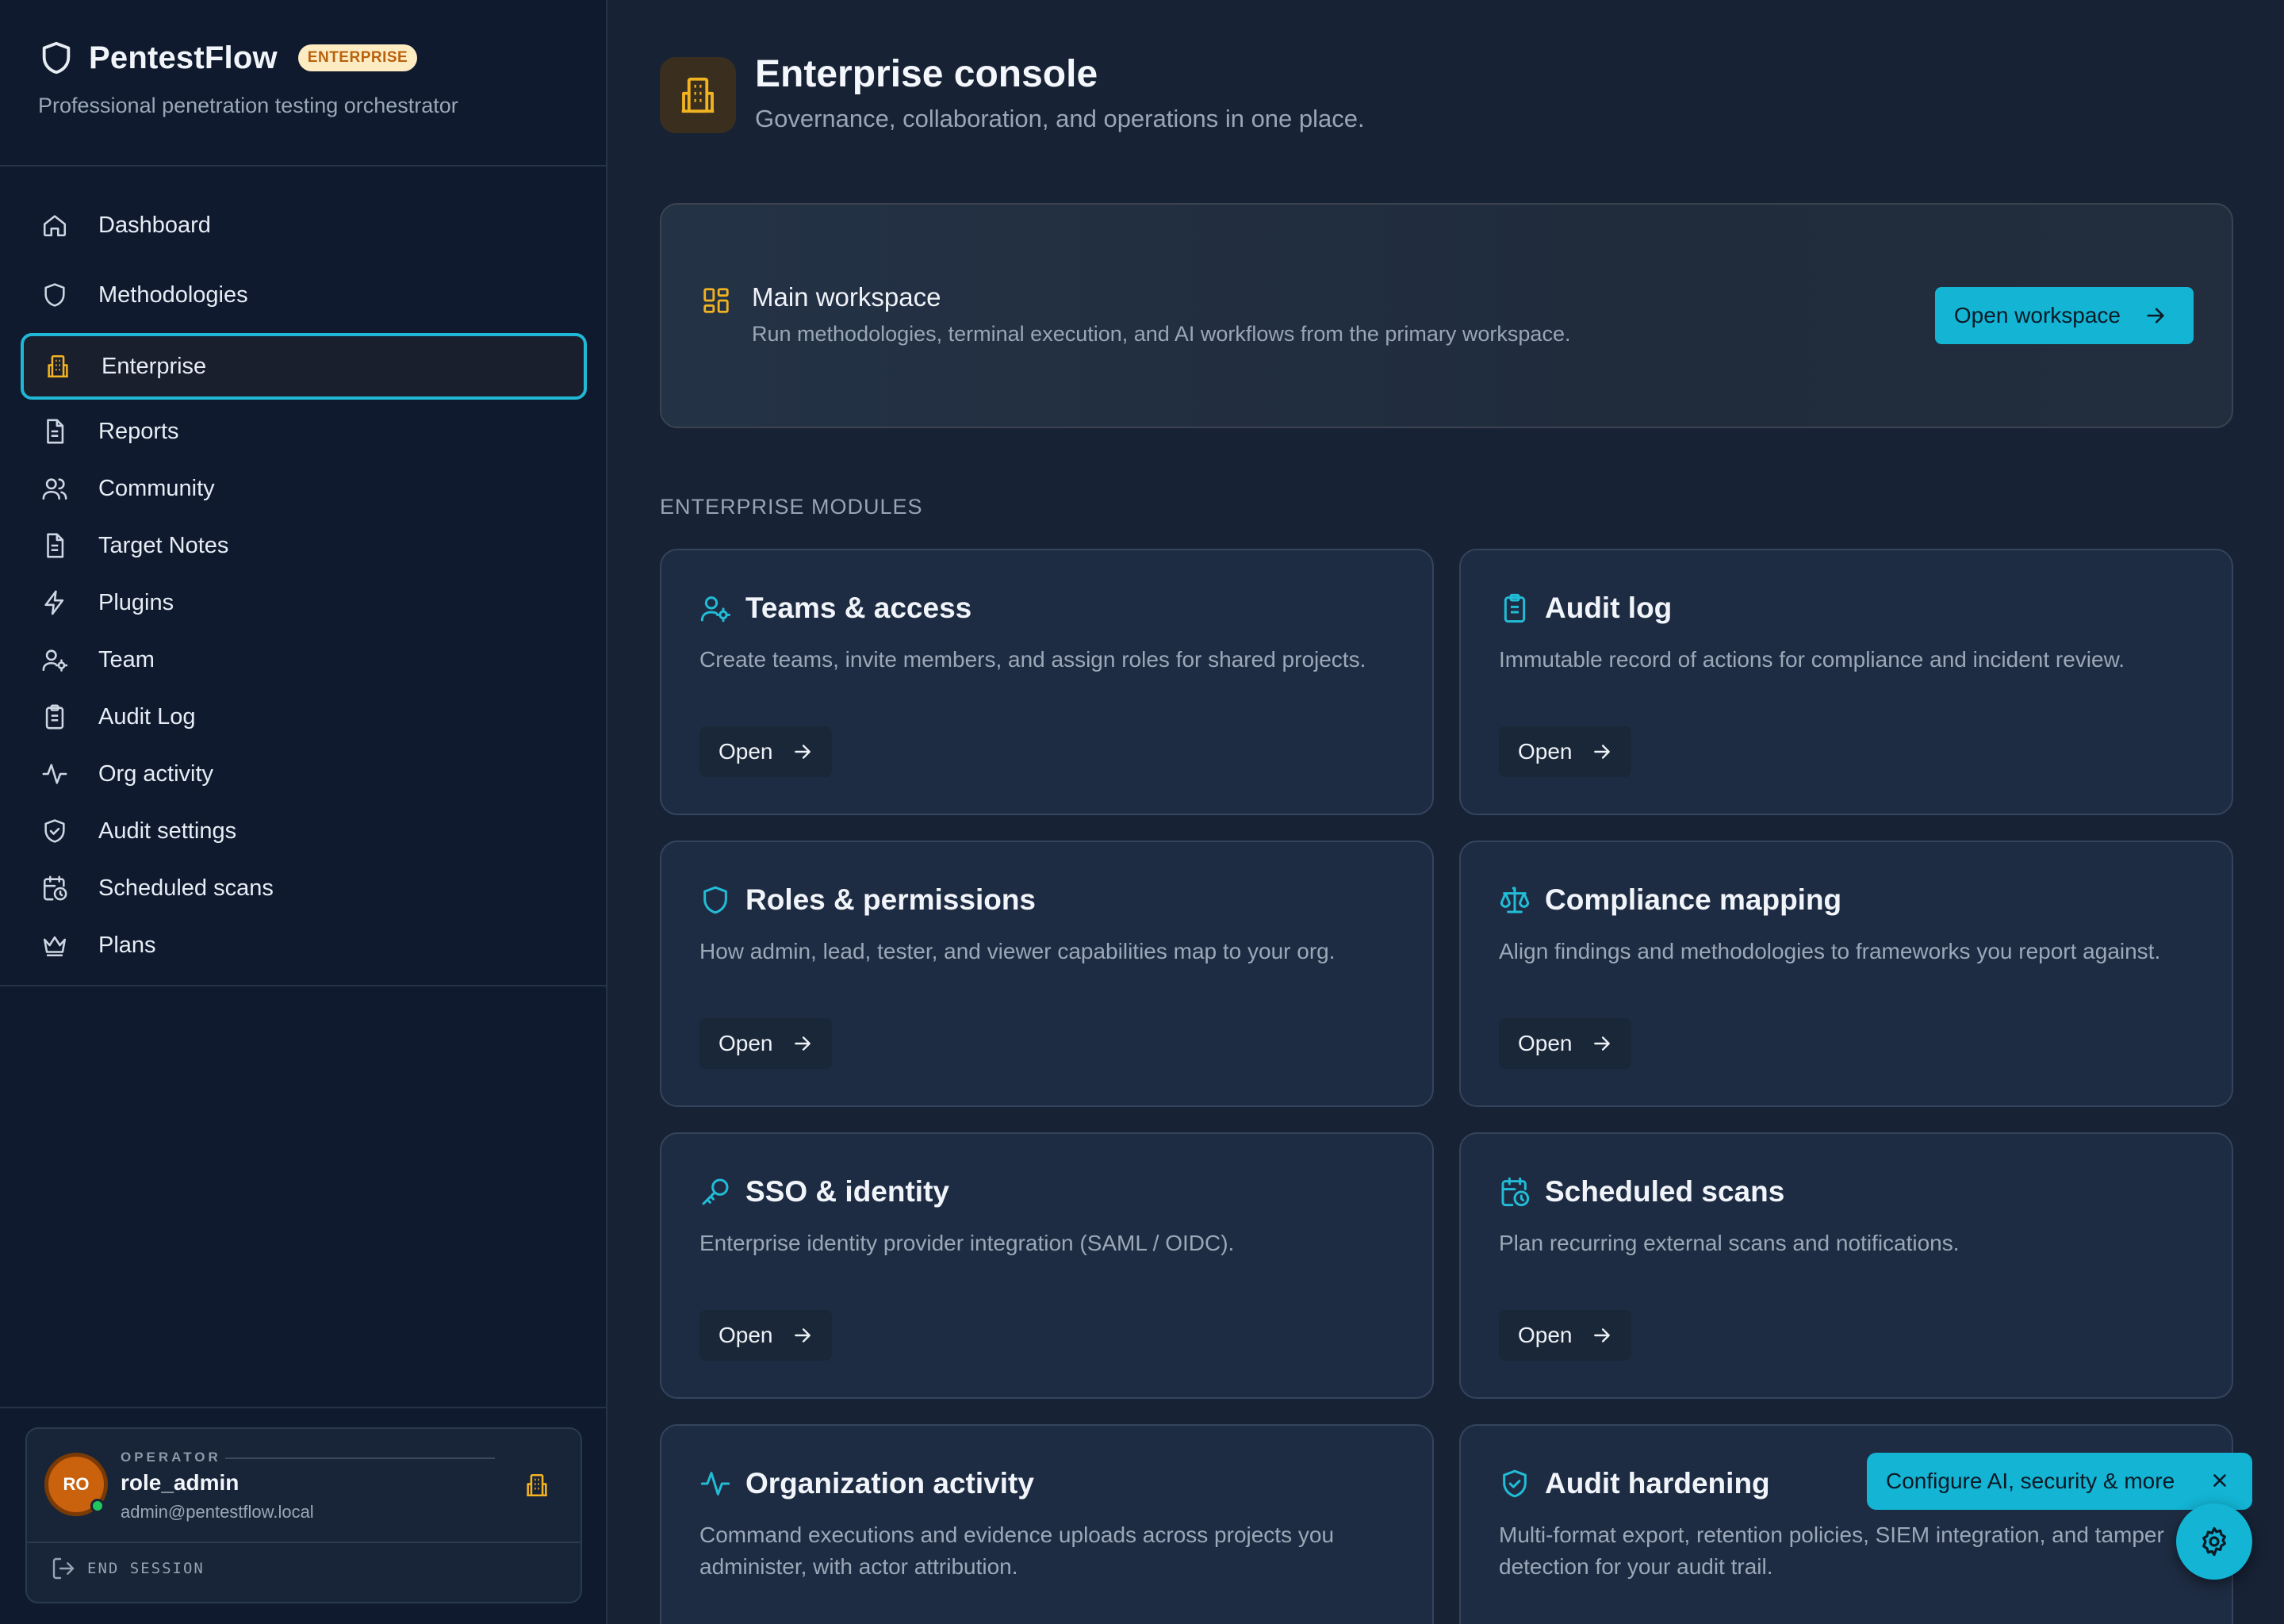  I want to click on close-icon, so click(2219, 1480).